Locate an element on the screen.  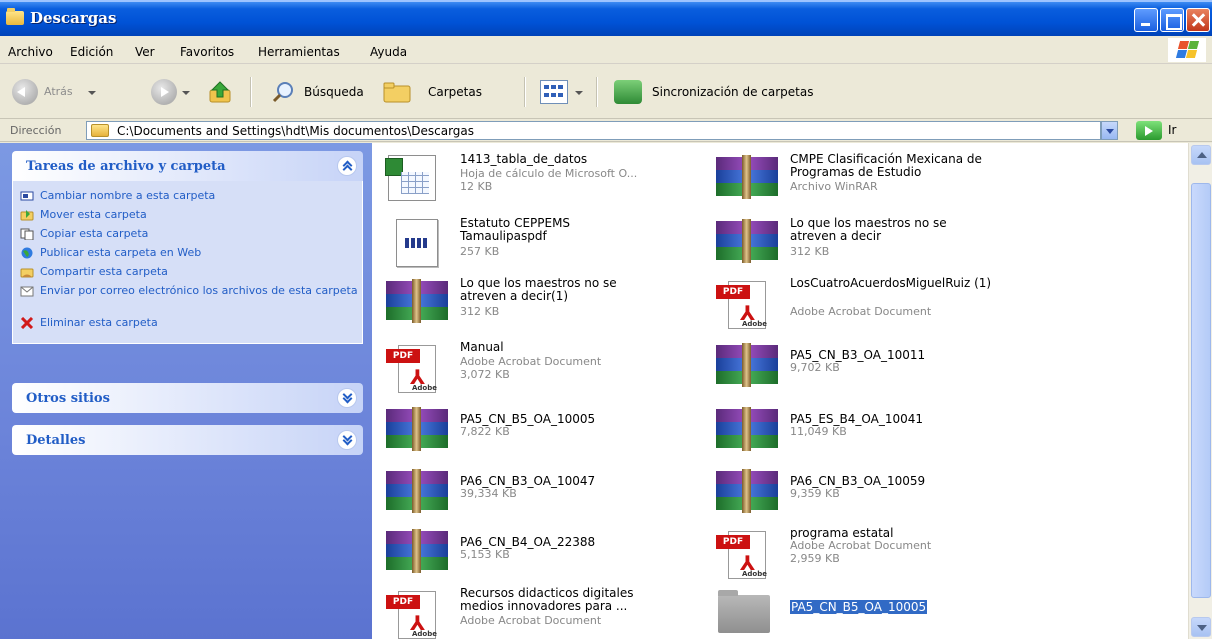
task-share: Compartir esta carpeta is located at coordinates (187, 272).